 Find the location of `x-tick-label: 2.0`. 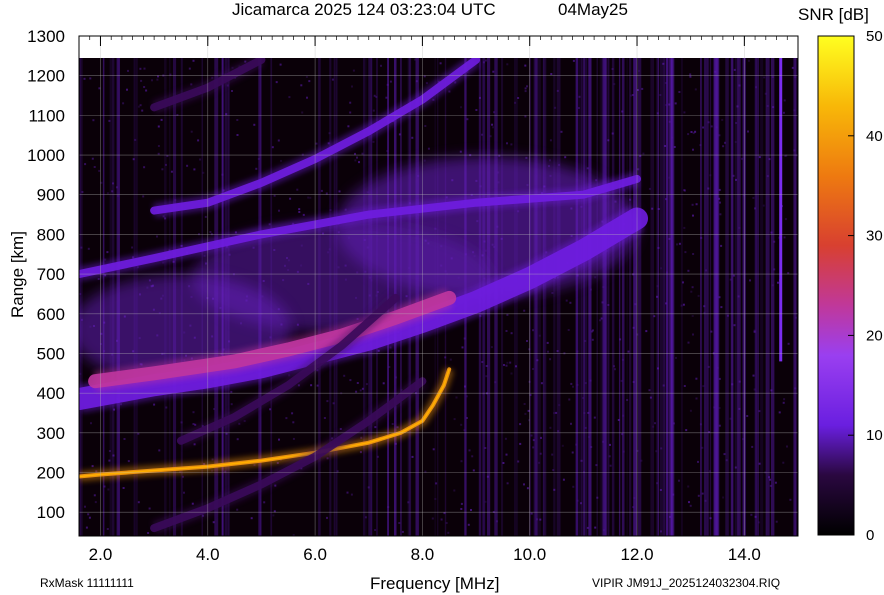

x-tick-label: 2.0 is located at coordinates (101, 554).